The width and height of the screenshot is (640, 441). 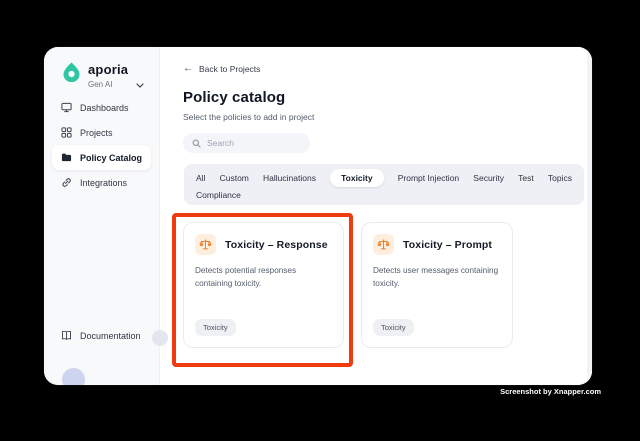 I want to click on sidebar-item-label: Policy Catalog, so click(x=111, y=157).